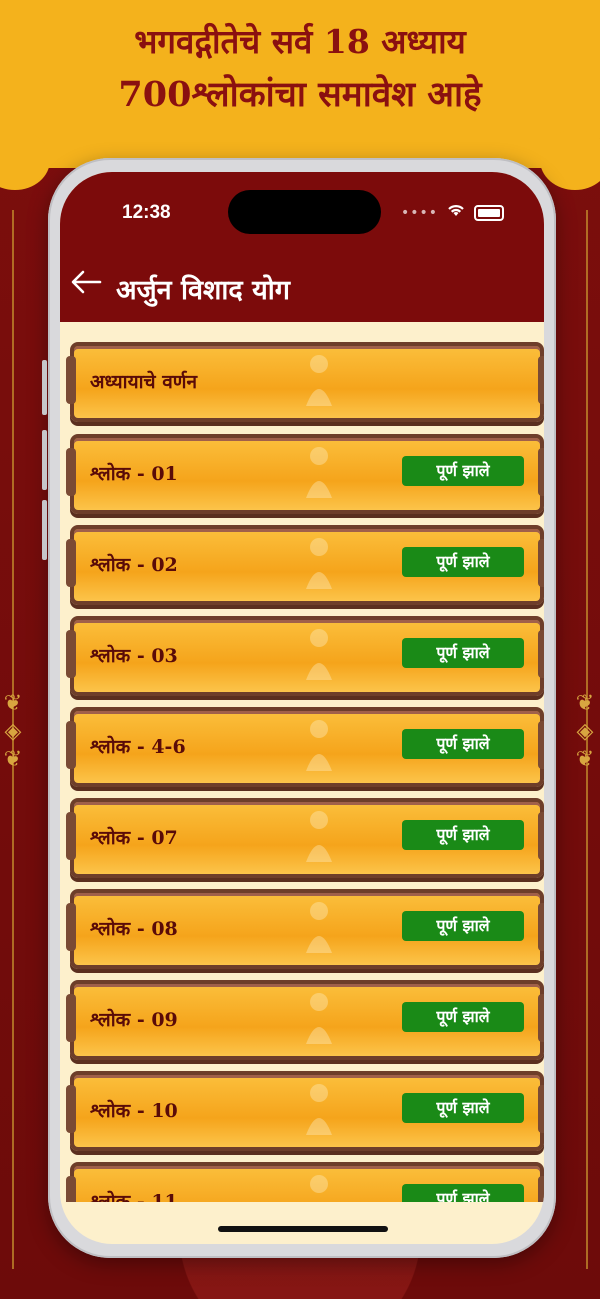  What do you see at coordinates (134, 838) in the screenshot?
I see `shloka-label: श्लोक - 07` at bounding box center [134, 838].